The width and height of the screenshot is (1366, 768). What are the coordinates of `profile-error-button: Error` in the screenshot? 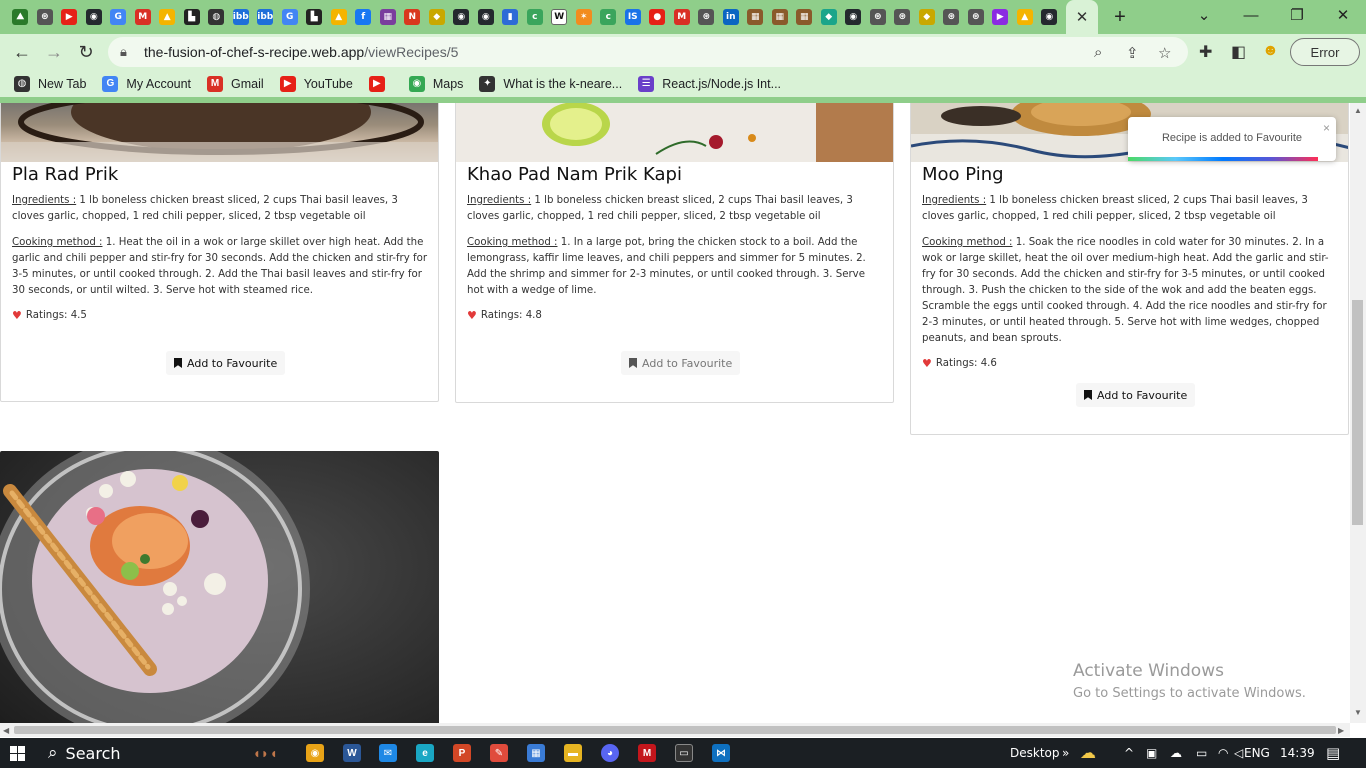 It's located at (1325, 52).